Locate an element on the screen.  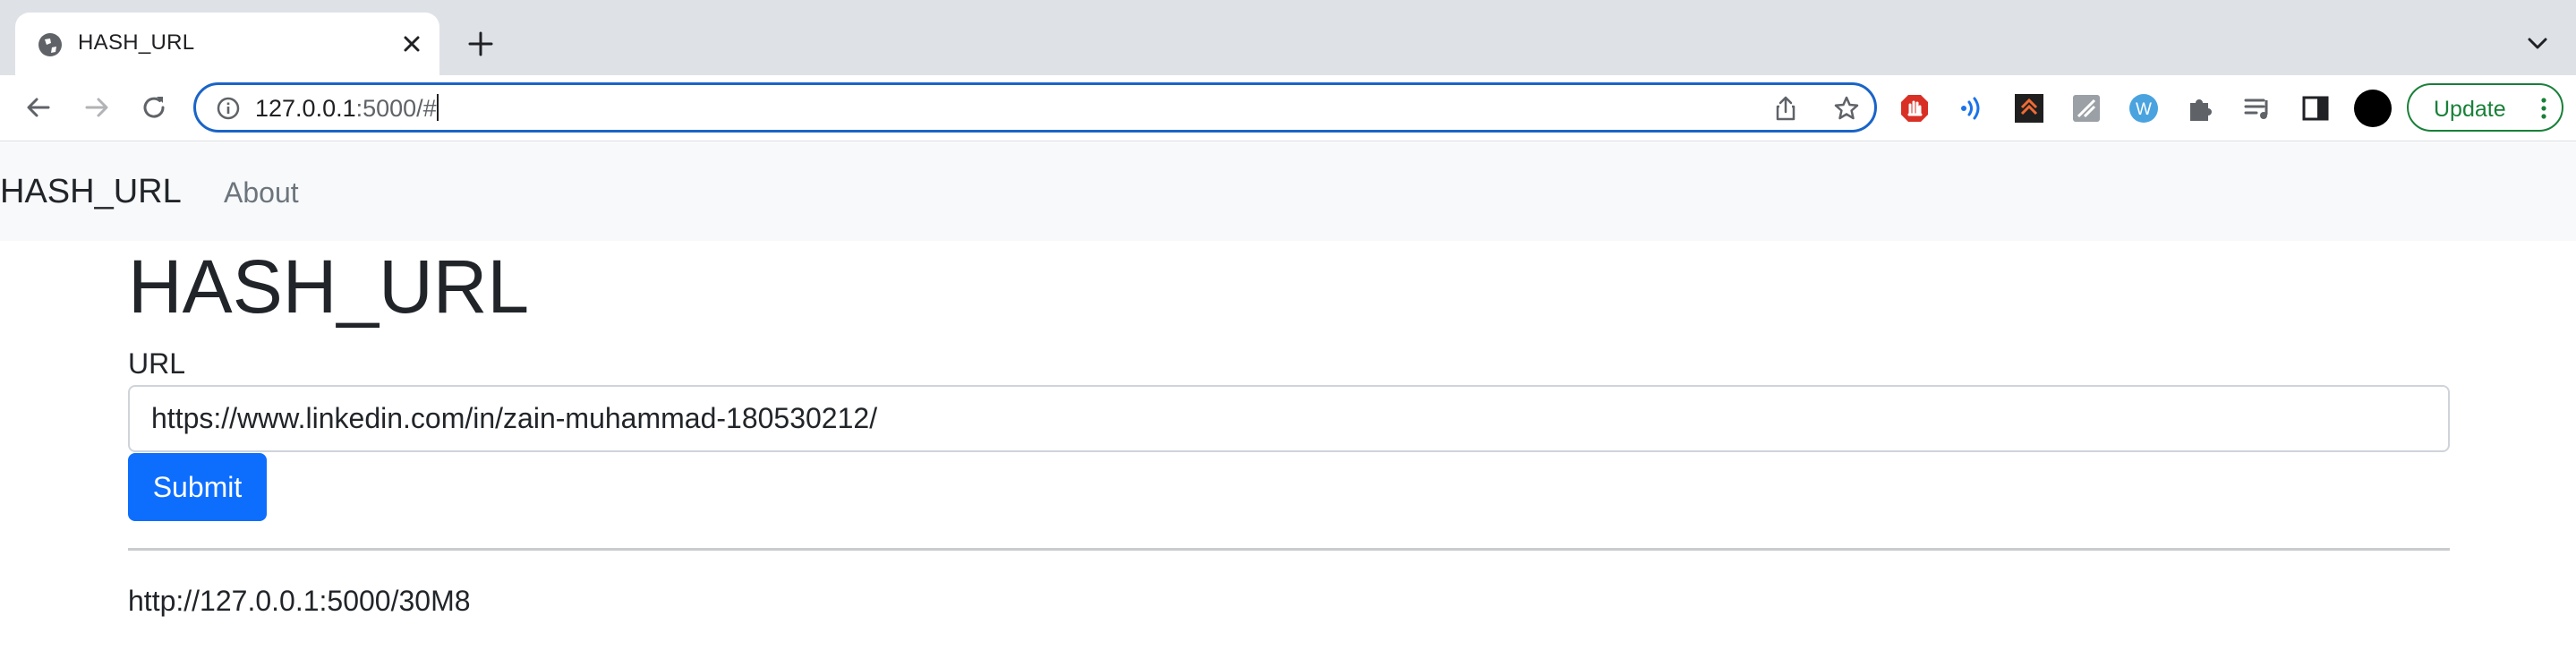
horizontal-divider is located at coordinates (1289, 549).